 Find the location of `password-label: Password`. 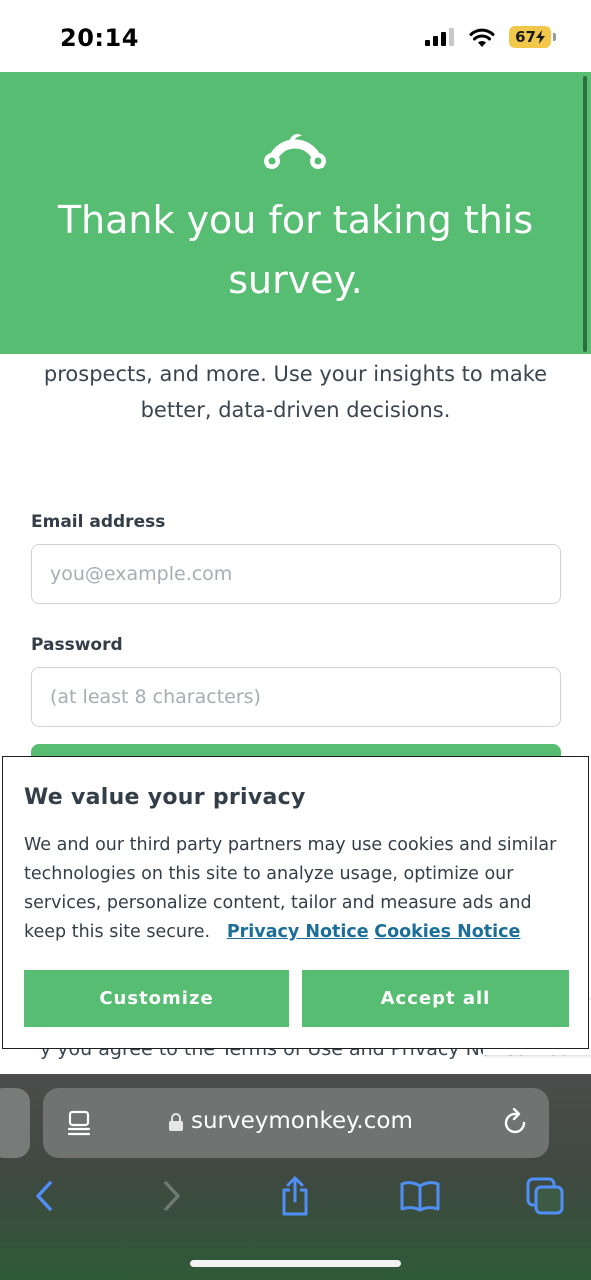

password-label: Password is located at coordinates (77, 645).